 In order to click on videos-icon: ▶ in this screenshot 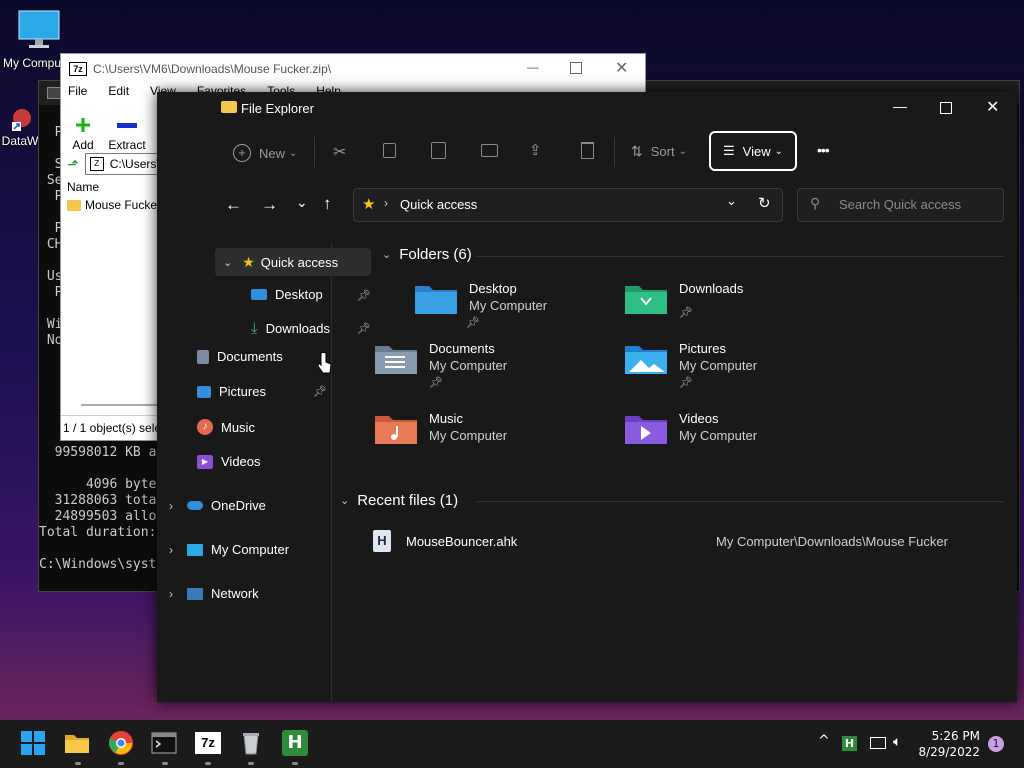, I will do `click(205, 461)`.